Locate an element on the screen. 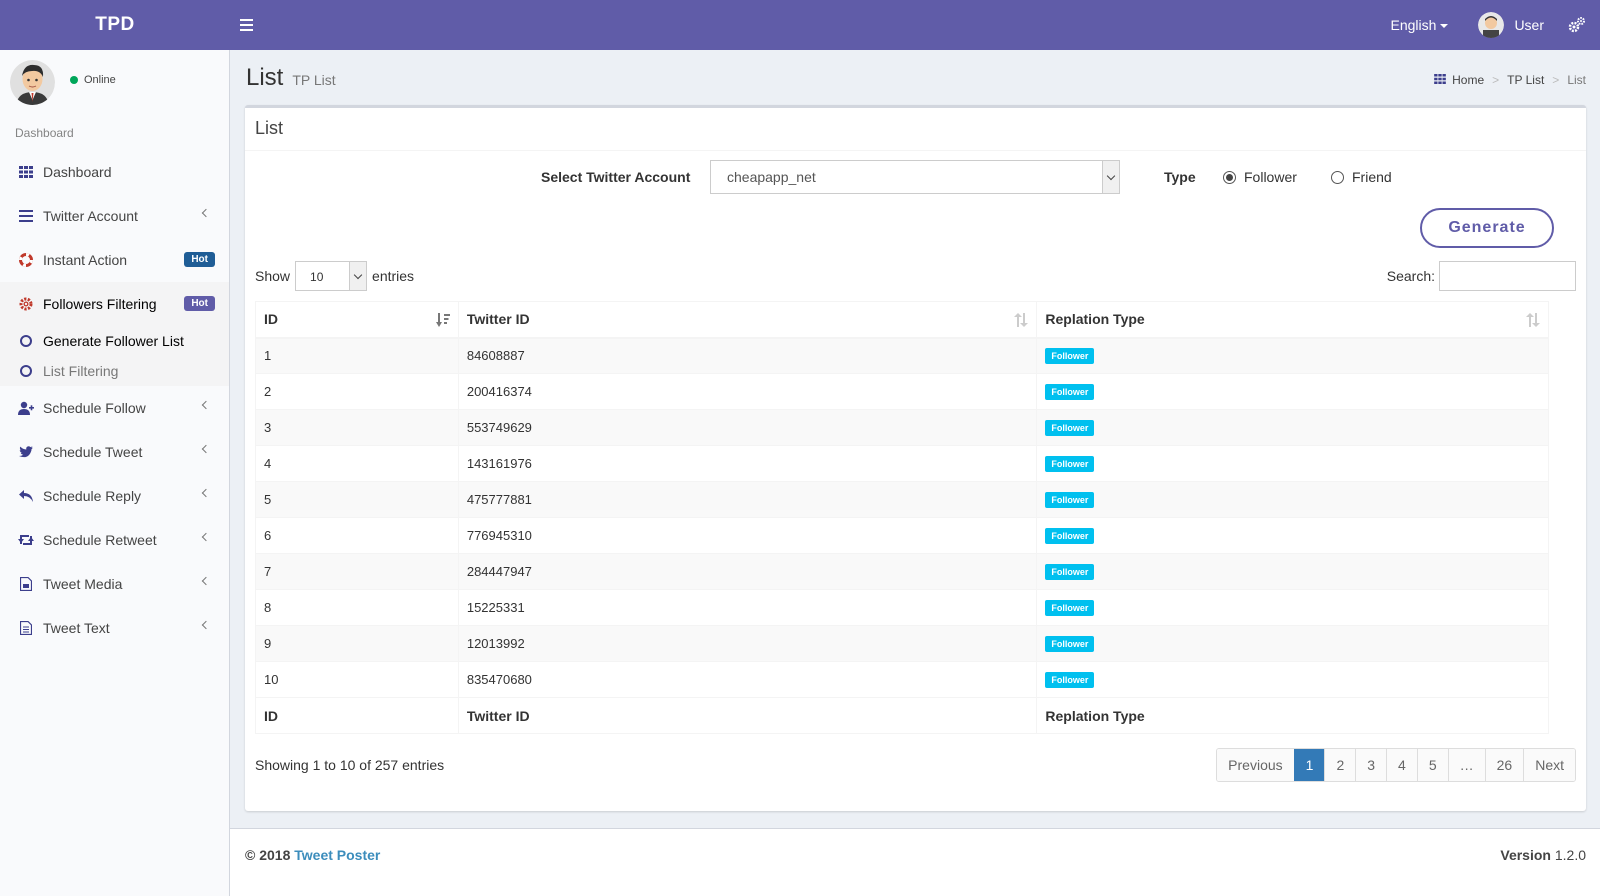 This screenshot has height=896, width=1600. sidebar-section-label: Dashboard is located at coordinates (44, 133).